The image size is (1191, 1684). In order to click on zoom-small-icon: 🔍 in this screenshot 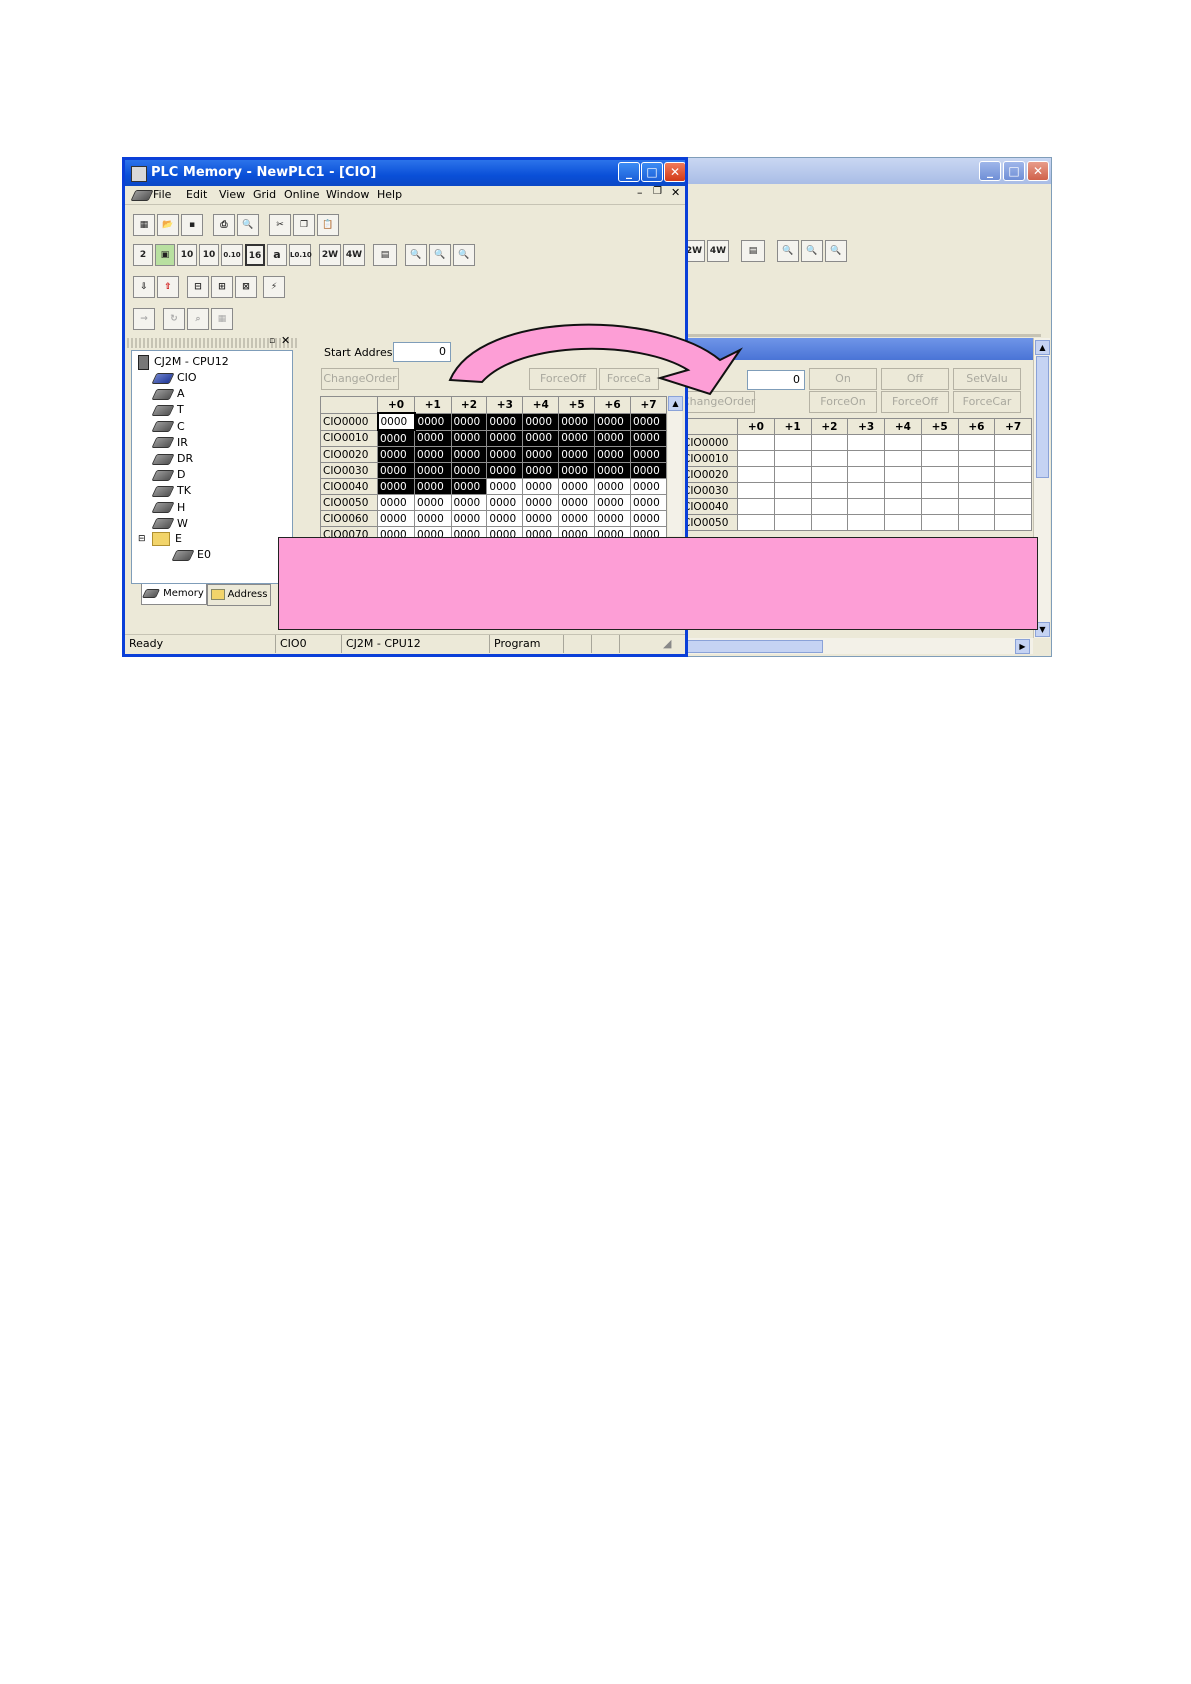, I will do `click(416, 255)`.